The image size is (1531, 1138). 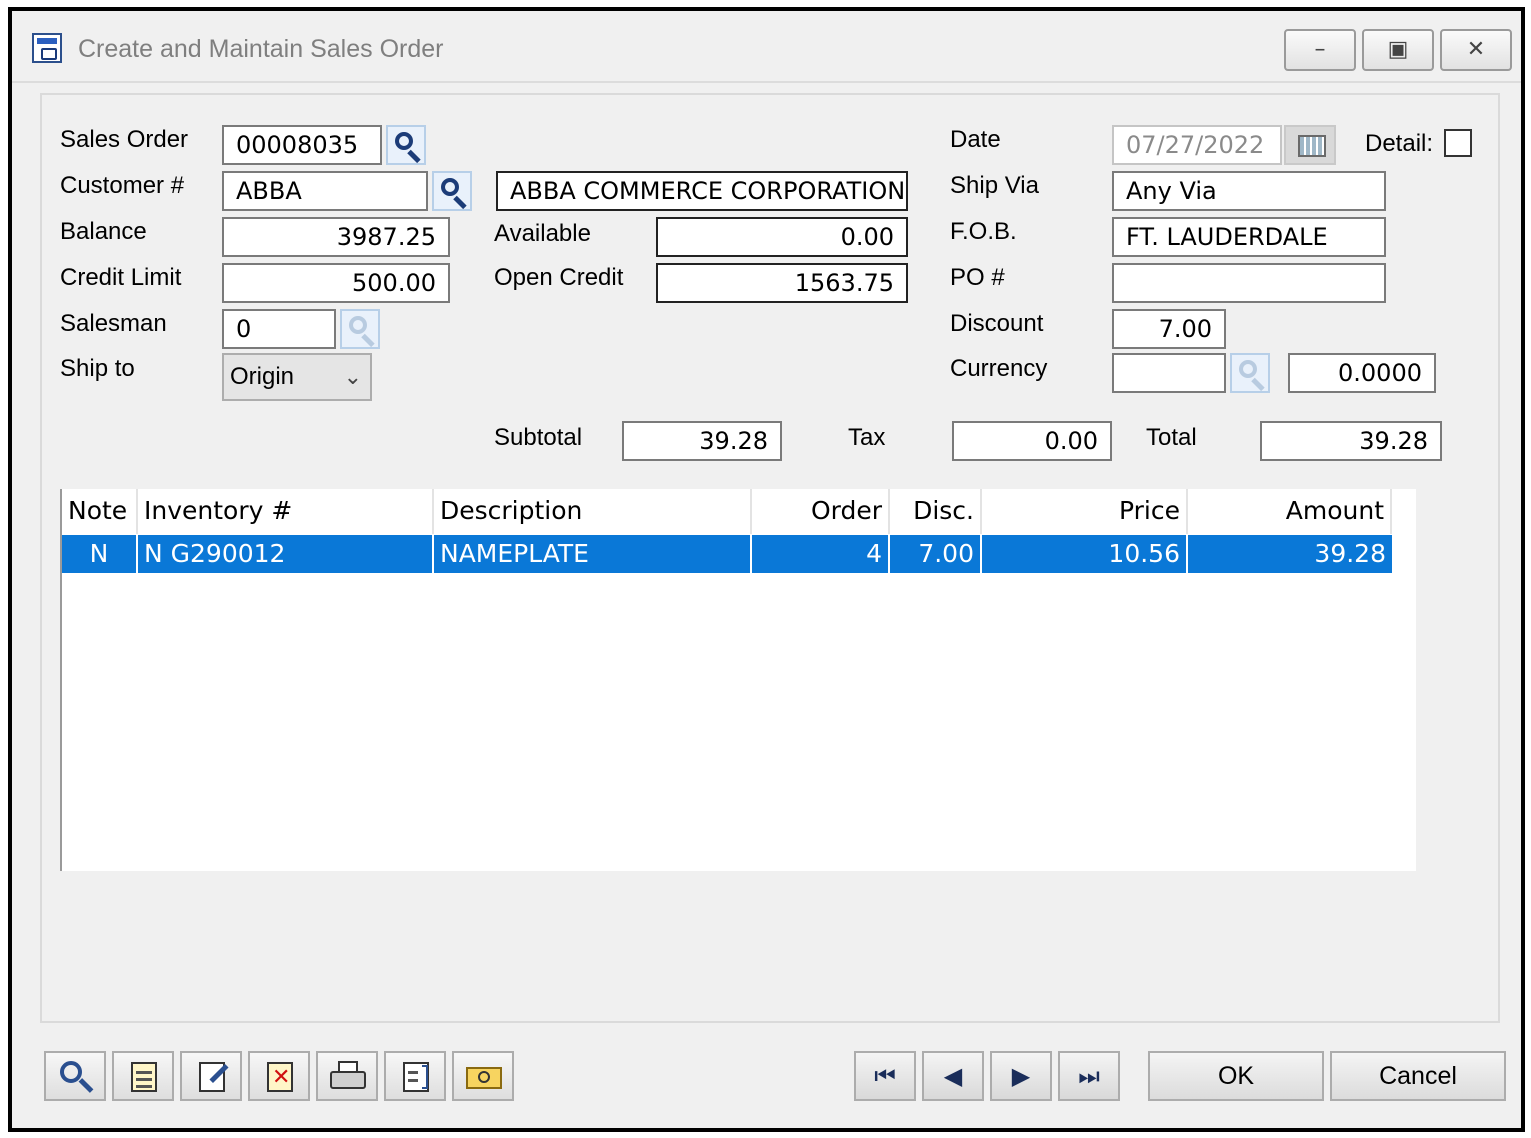 What do you see at coordinates (262, 376) in the screenshot?
I see `ship-to-value: Origin` at bounding box center [262, 376].